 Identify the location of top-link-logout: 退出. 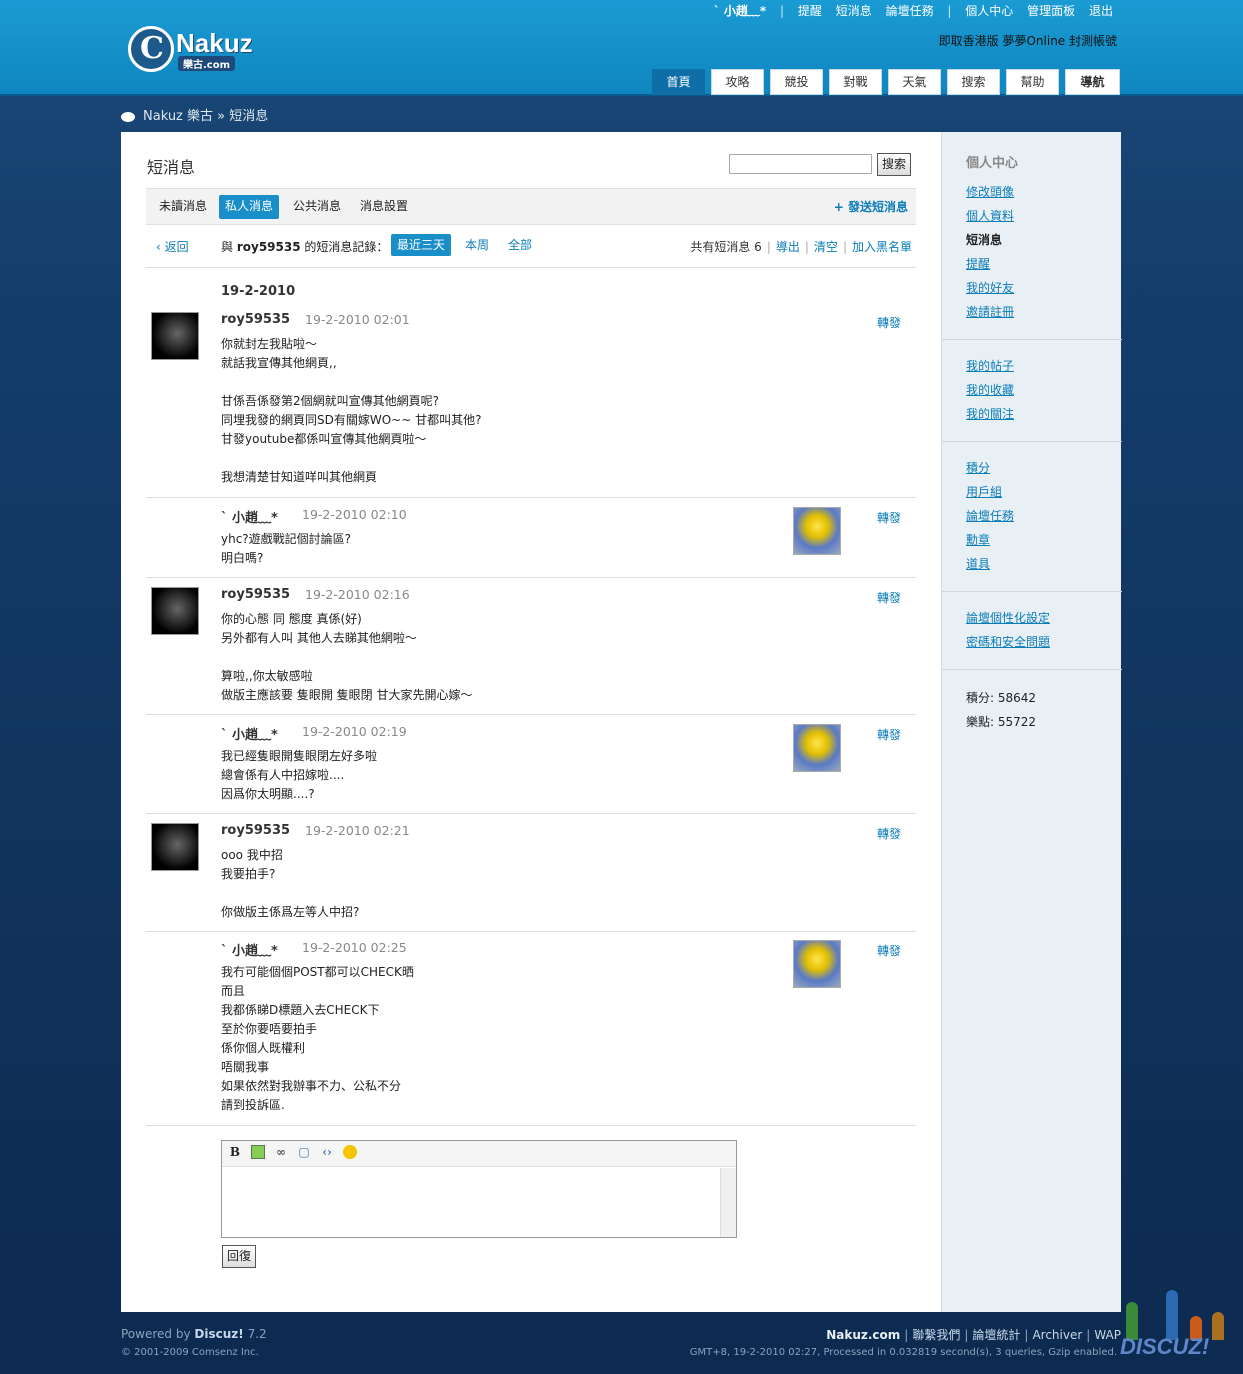
(1101, 10).